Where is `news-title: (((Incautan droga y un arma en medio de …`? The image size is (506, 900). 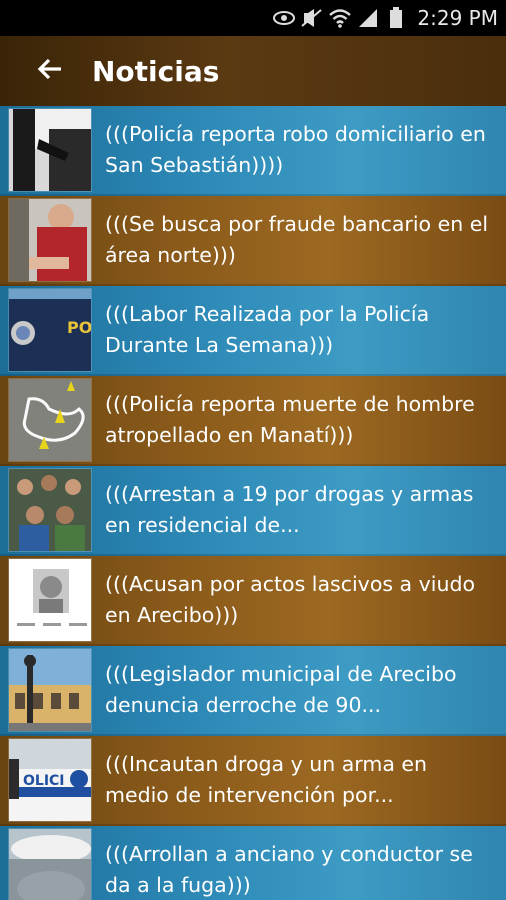 news-title: (((Incautan droga y un arma en medio de … is located at coordinates (266, 779).